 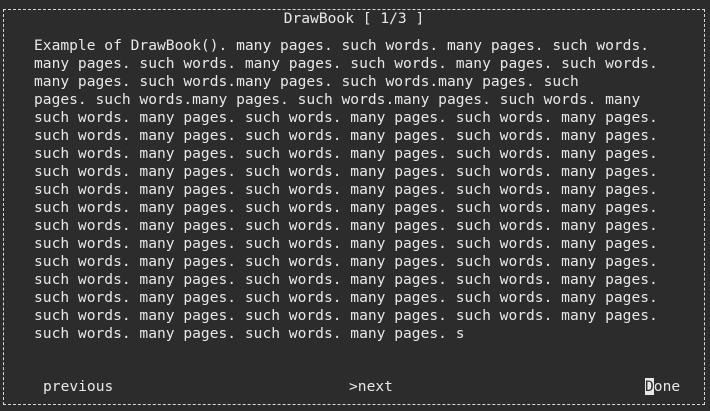 I want to click on dialog-footer: previous >next Done, so click(x=355, y=387).